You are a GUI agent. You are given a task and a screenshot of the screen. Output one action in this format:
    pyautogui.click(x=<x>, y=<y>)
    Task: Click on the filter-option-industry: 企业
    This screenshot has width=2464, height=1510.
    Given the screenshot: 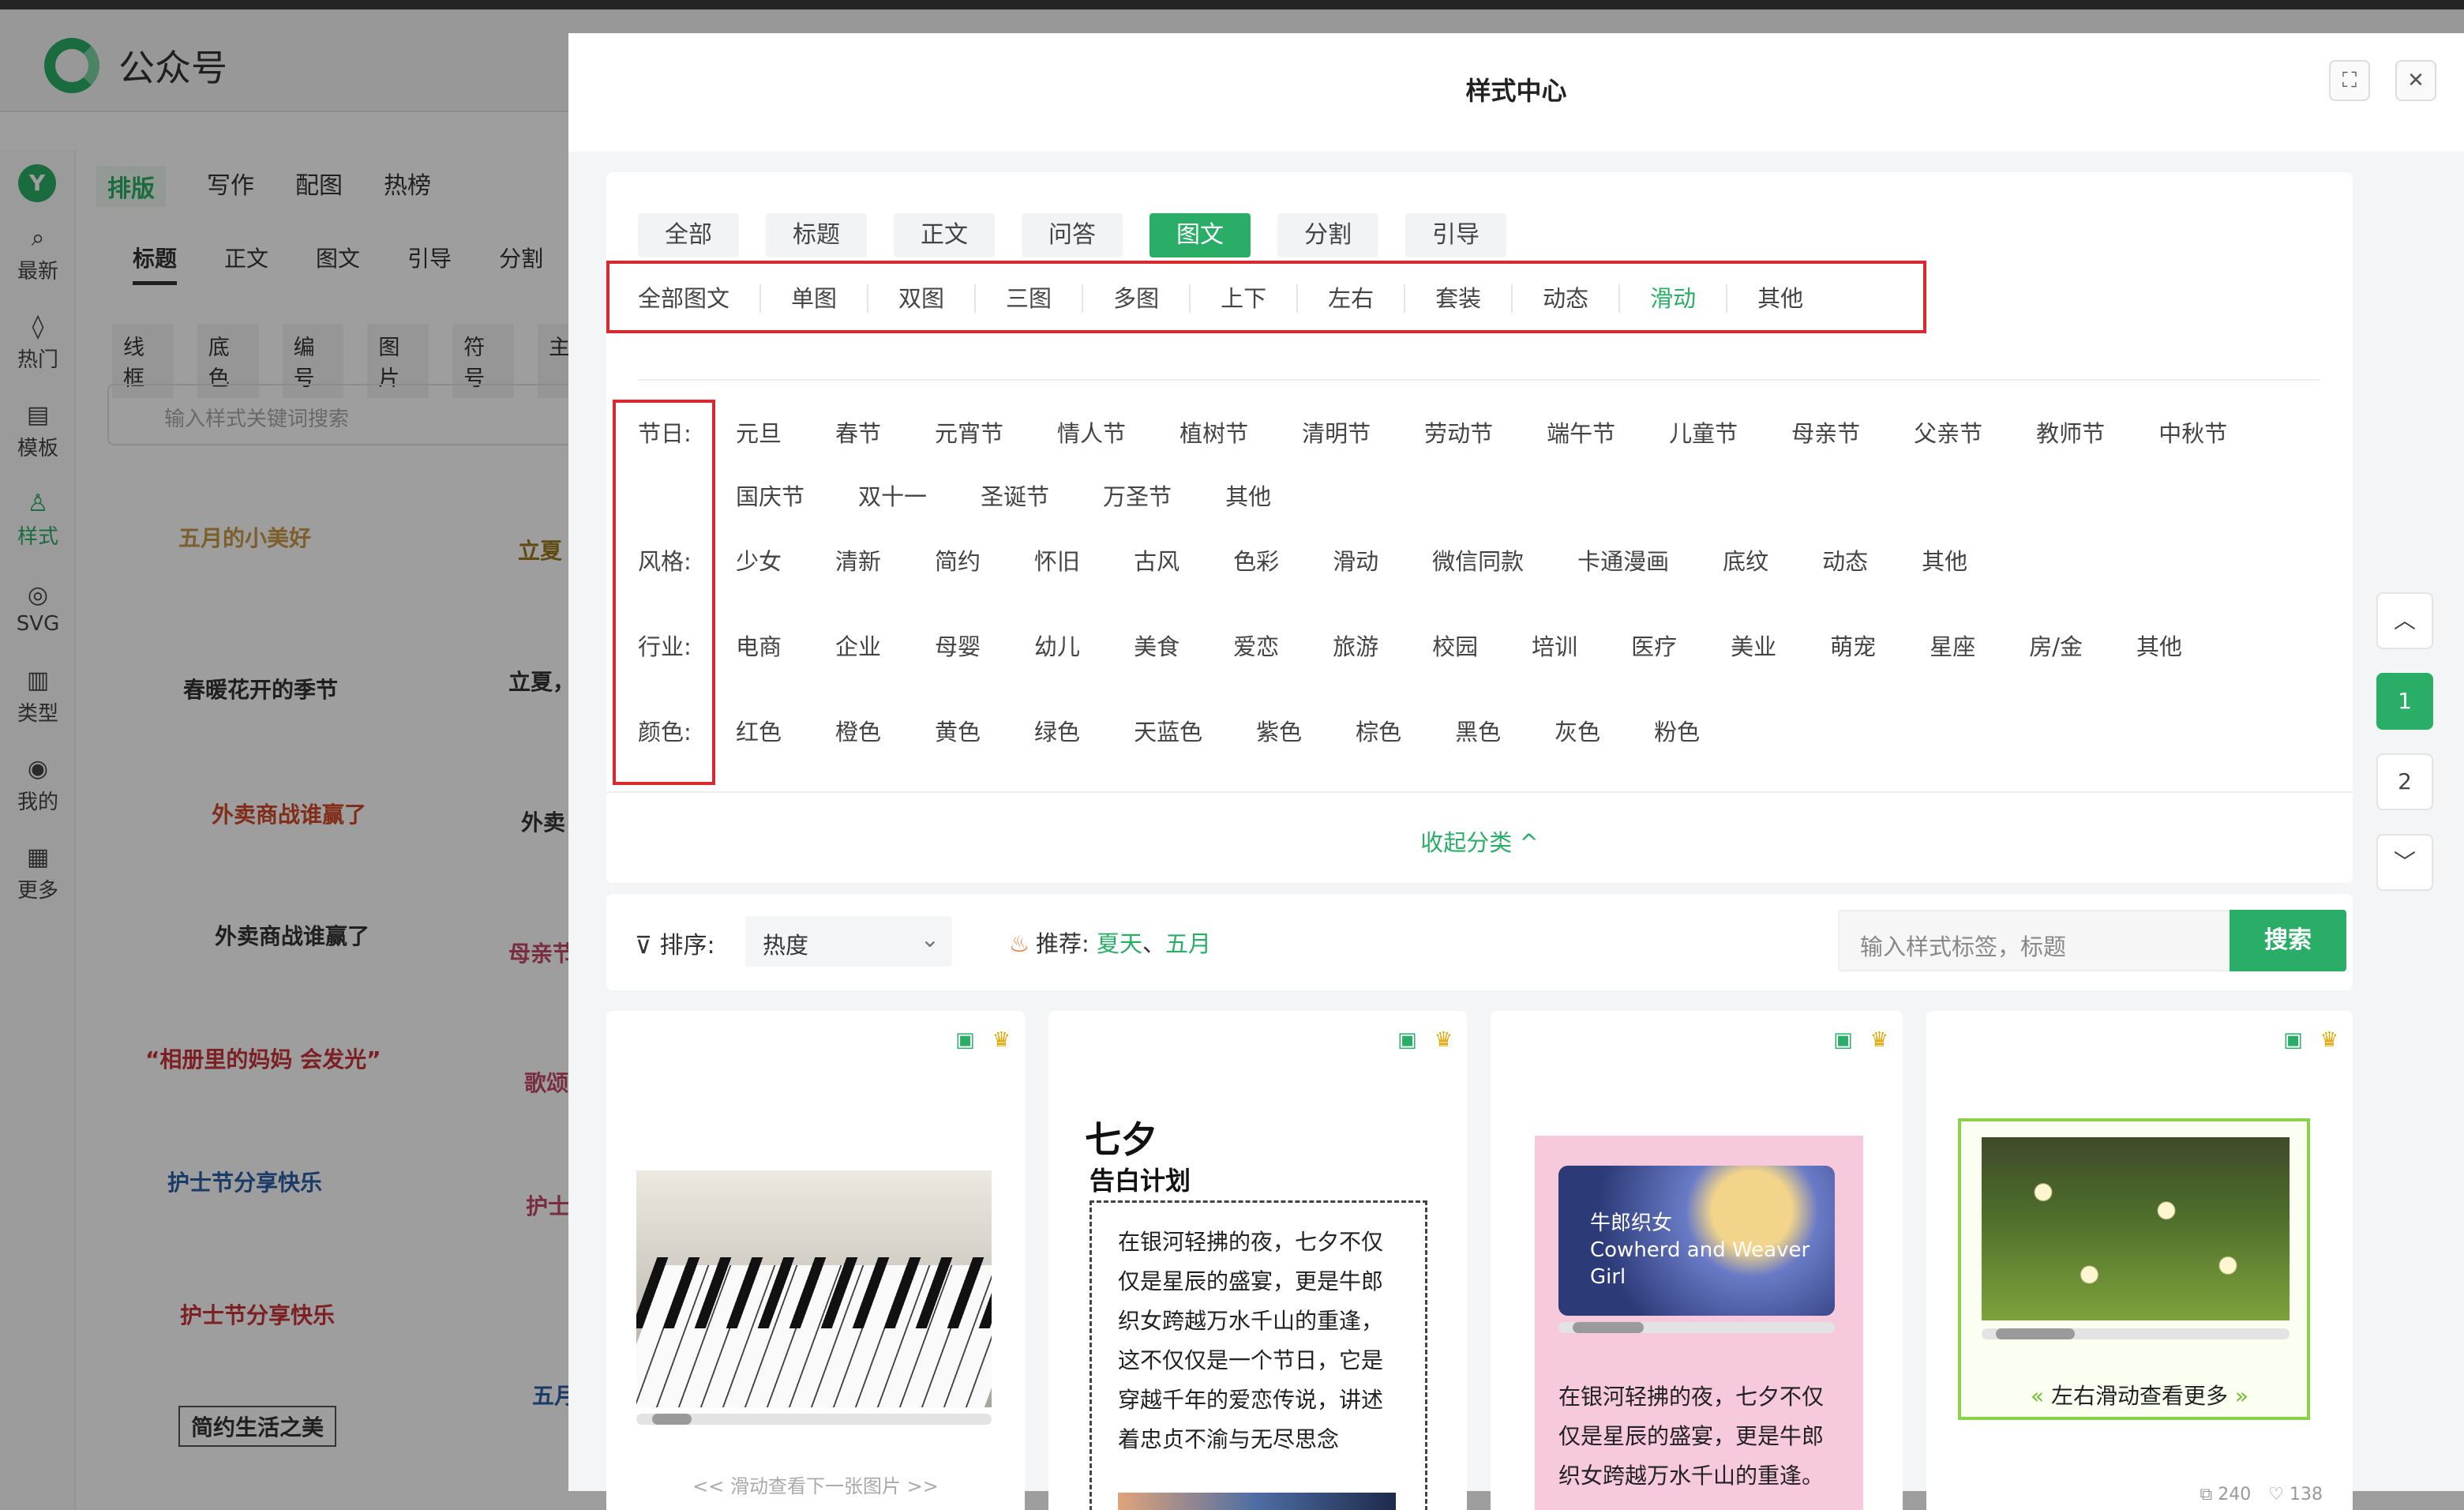 What is the action you would take?
    pyautogui.click(x=858, y=646)
    